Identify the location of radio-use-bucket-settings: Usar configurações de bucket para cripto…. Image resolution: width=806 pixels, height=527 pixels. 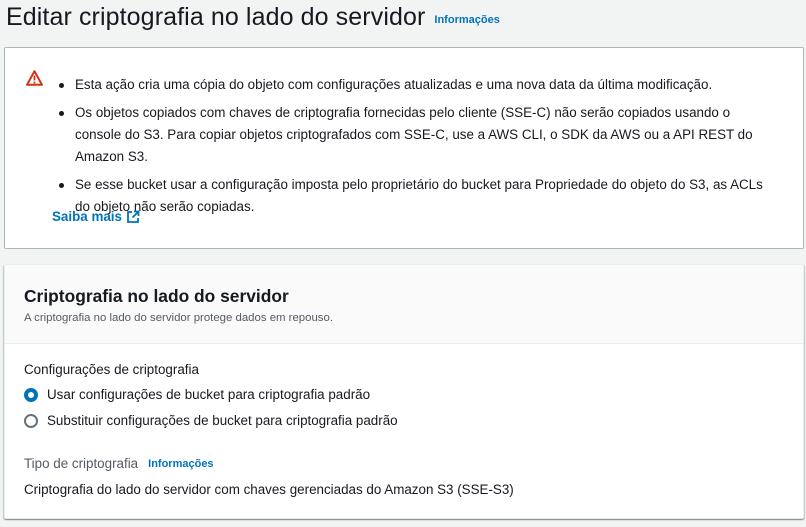
(197, 394).